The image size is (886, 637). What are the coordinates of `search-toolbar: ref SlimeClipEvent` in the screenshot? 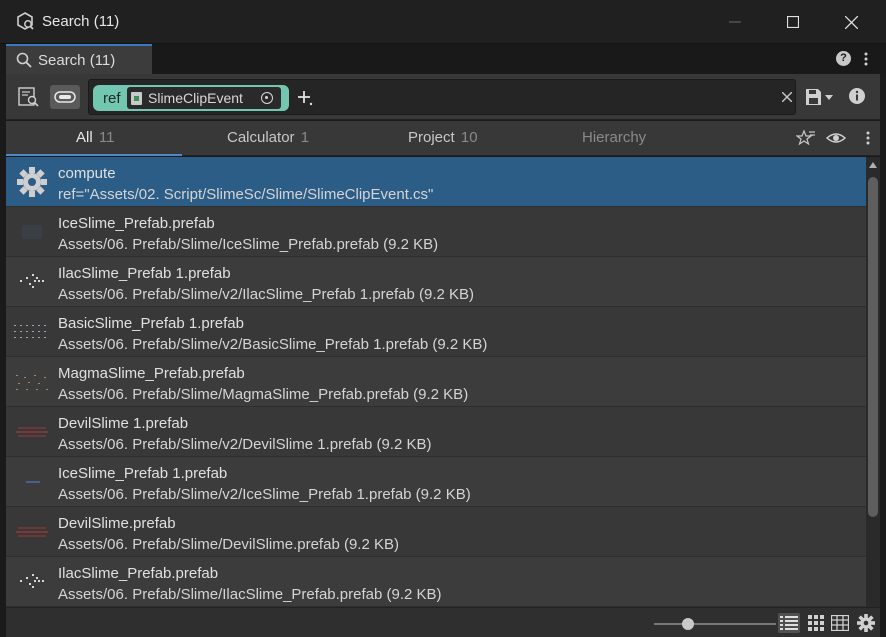 It's located at (443, 97).